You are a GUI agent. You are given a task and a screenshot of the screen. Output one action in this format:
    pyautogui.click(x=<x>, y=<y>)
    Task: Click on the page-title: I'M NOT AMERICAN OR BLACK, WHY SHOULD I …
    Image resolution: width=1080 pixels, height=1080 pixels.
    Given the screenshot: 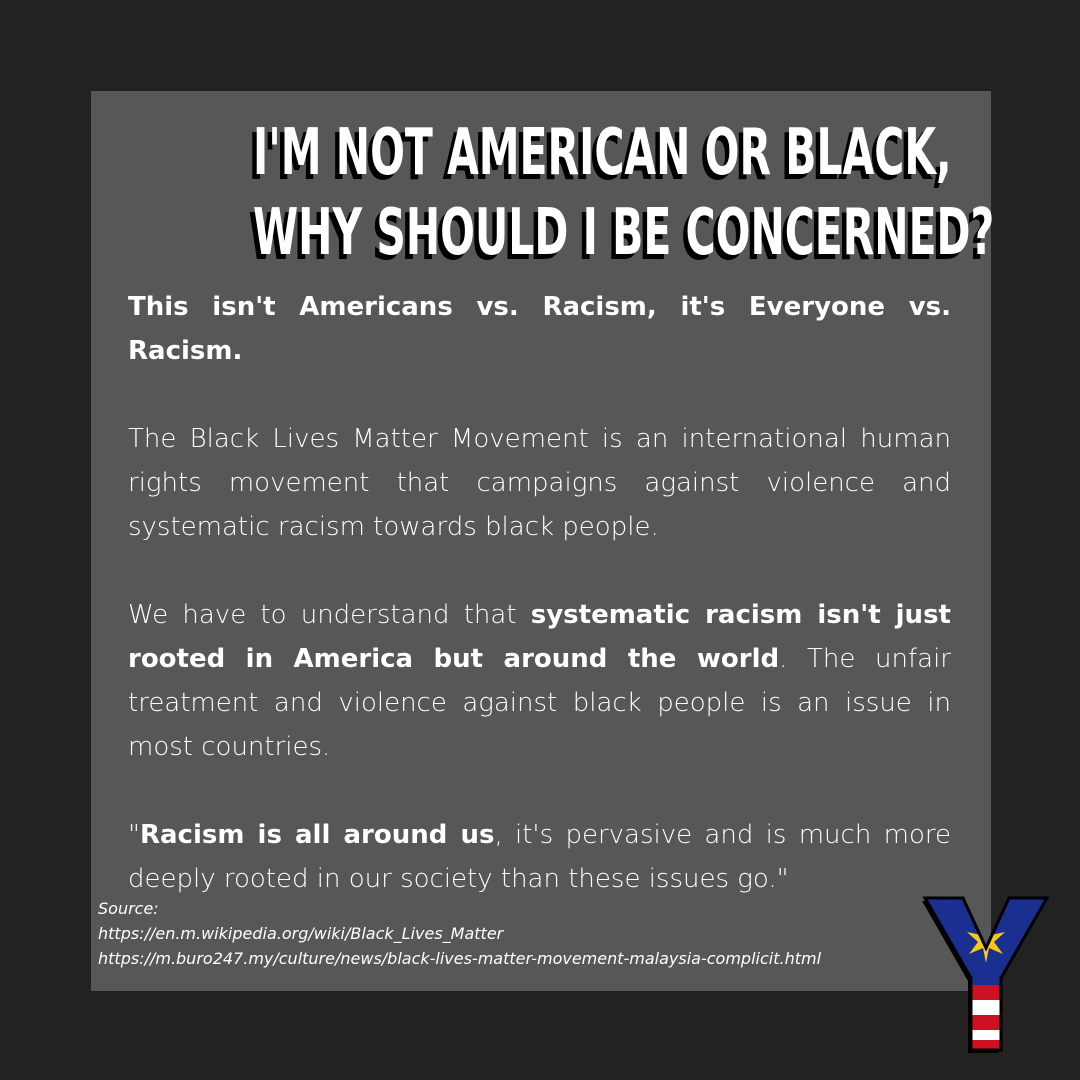 What is the action you would take?
    pyautogui.click(x=624, y=193)
    